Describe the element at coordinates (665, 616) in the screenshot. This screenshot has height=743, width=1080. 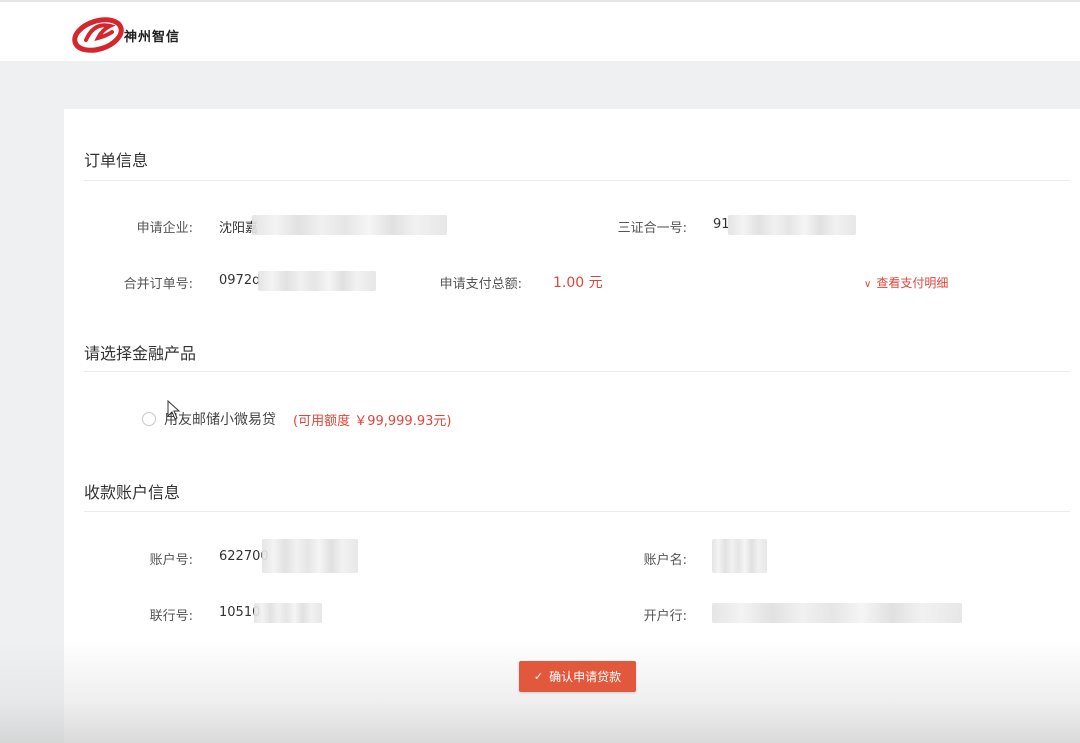
I see `bank-label: 开户行:` at that location.